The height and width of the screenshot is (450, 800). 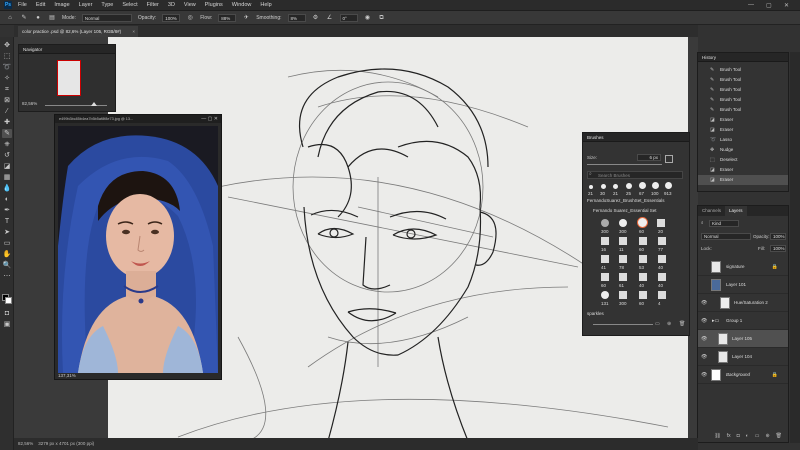 What do you see at coordinates (7, 166) in the screenshot?
I see `eraser-tool-icon: ◪` at bounding box center [7, 166].